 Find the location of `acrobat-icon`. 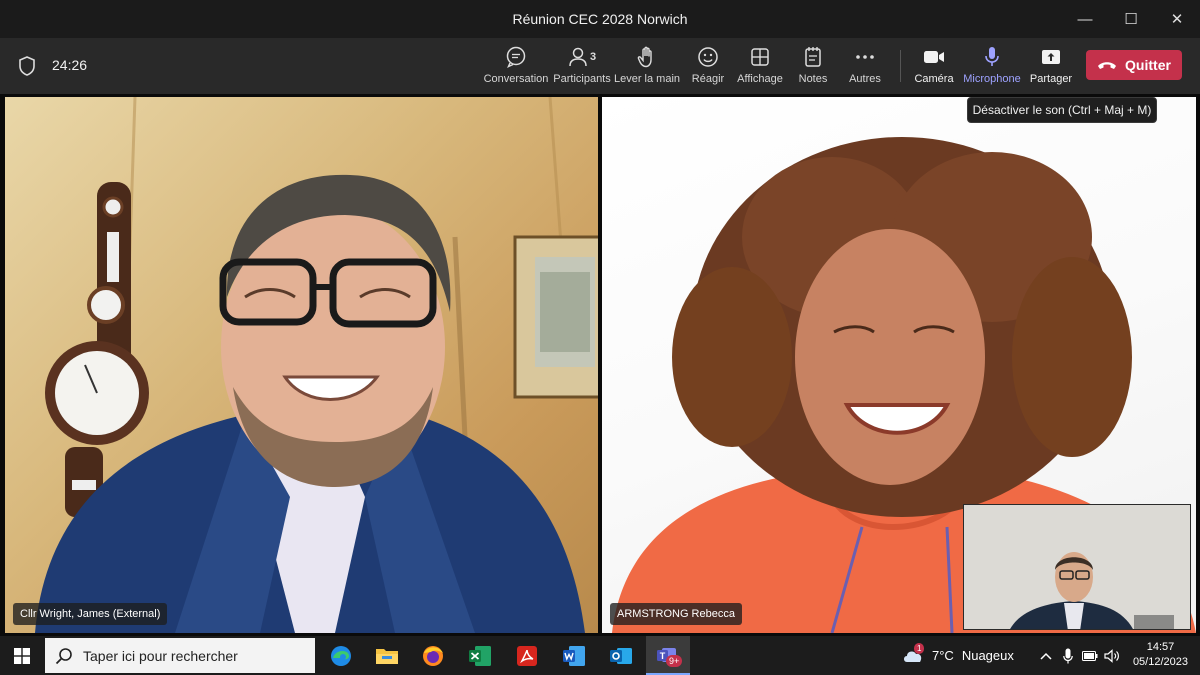

acrobat-icon is located at coordinates (527, 655).